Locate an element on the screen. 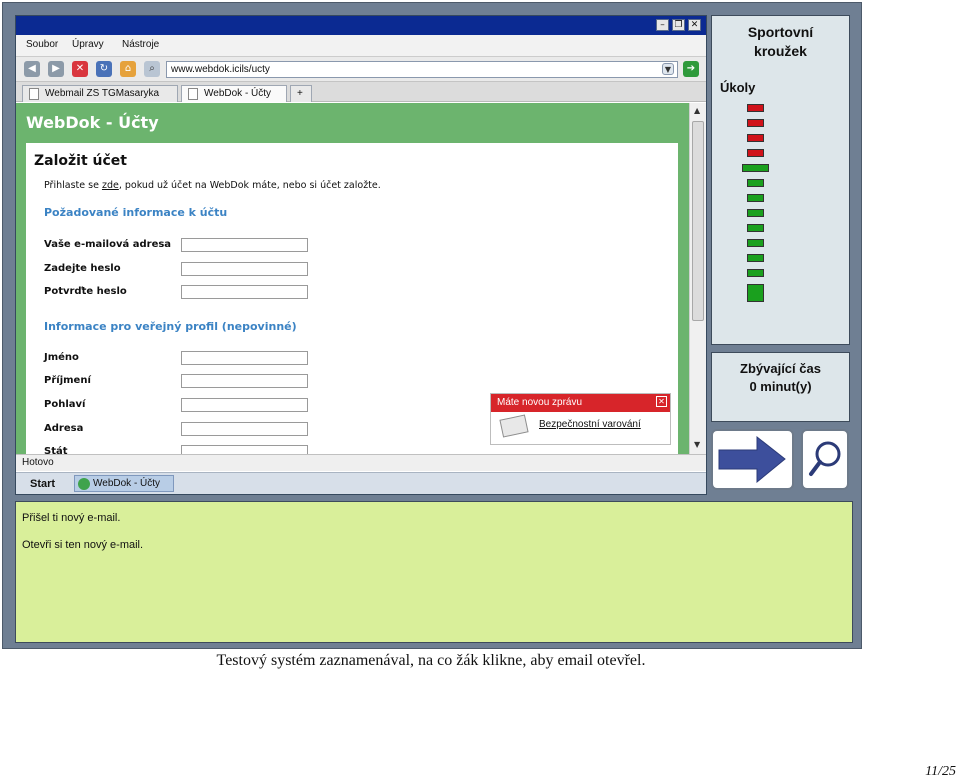  menu-upravy: Úpravy is located at coordinates (88, 44).